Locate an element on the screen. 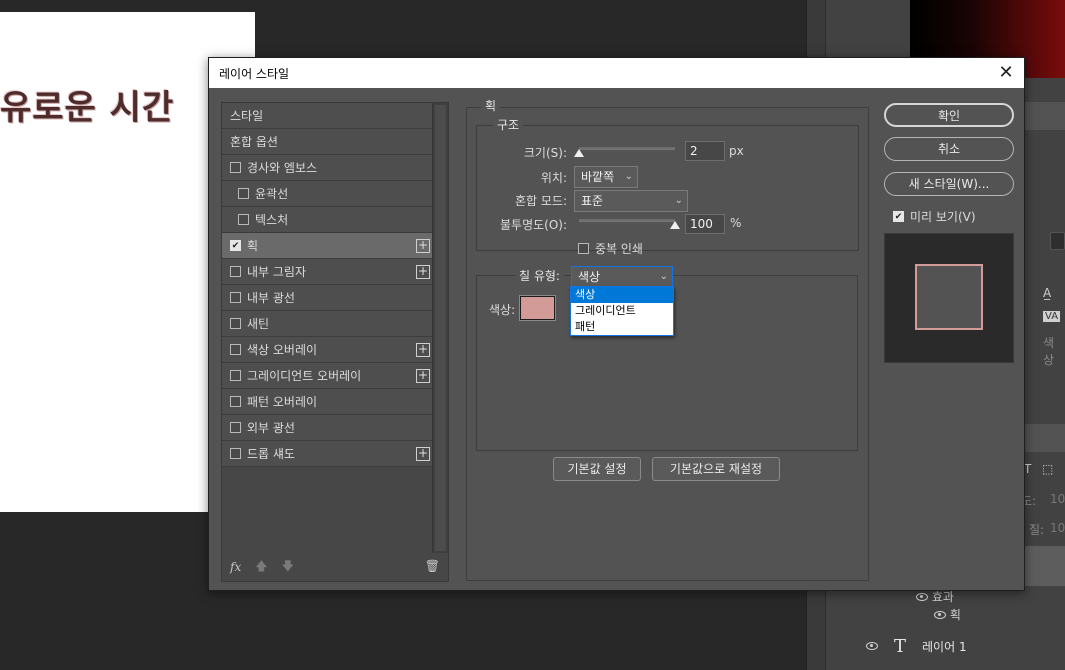 The image size is (1065, 670). style-item: 드롭 섀도 + is located at coordinates (328, 454).